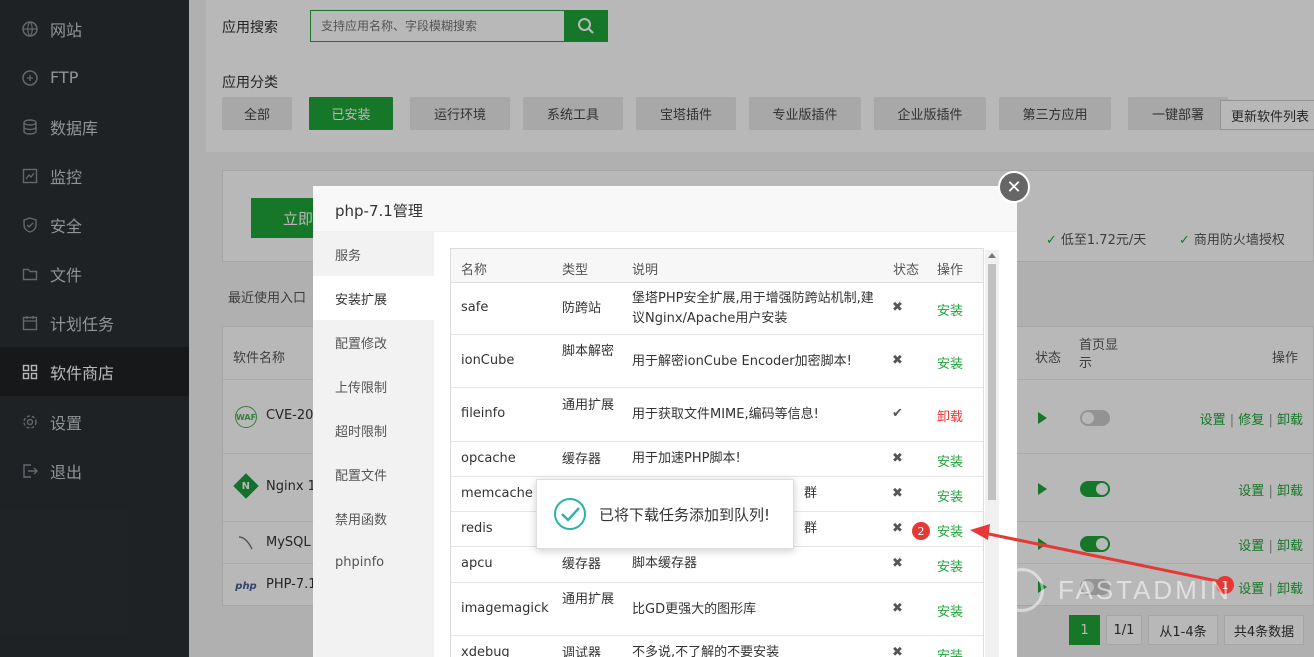  I want to click on ext-name: xdebug, so click(485, 651).